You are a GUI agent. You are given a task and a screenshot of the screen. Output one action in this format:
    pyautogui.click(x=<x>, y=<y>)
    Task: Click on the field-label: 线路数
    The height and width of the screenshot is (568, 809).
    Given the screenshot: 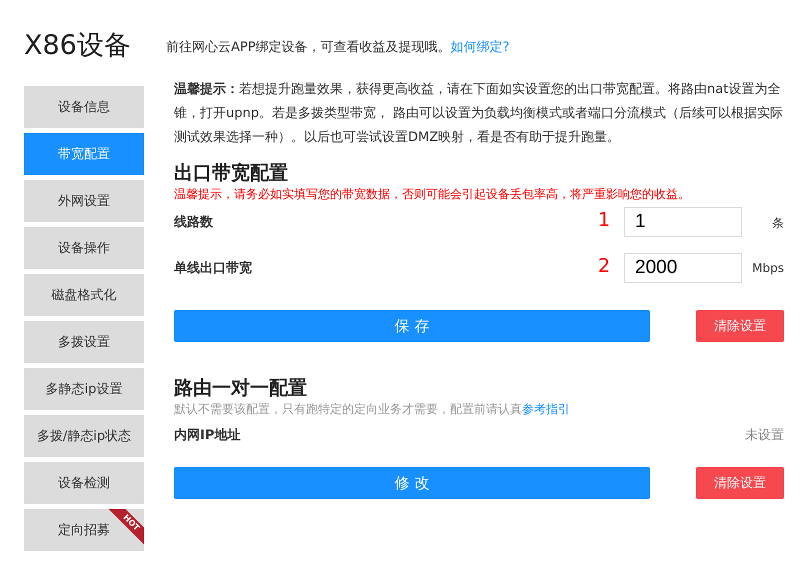 What is the action you would take?
    pyautogui.click(x=194, y=222)
    